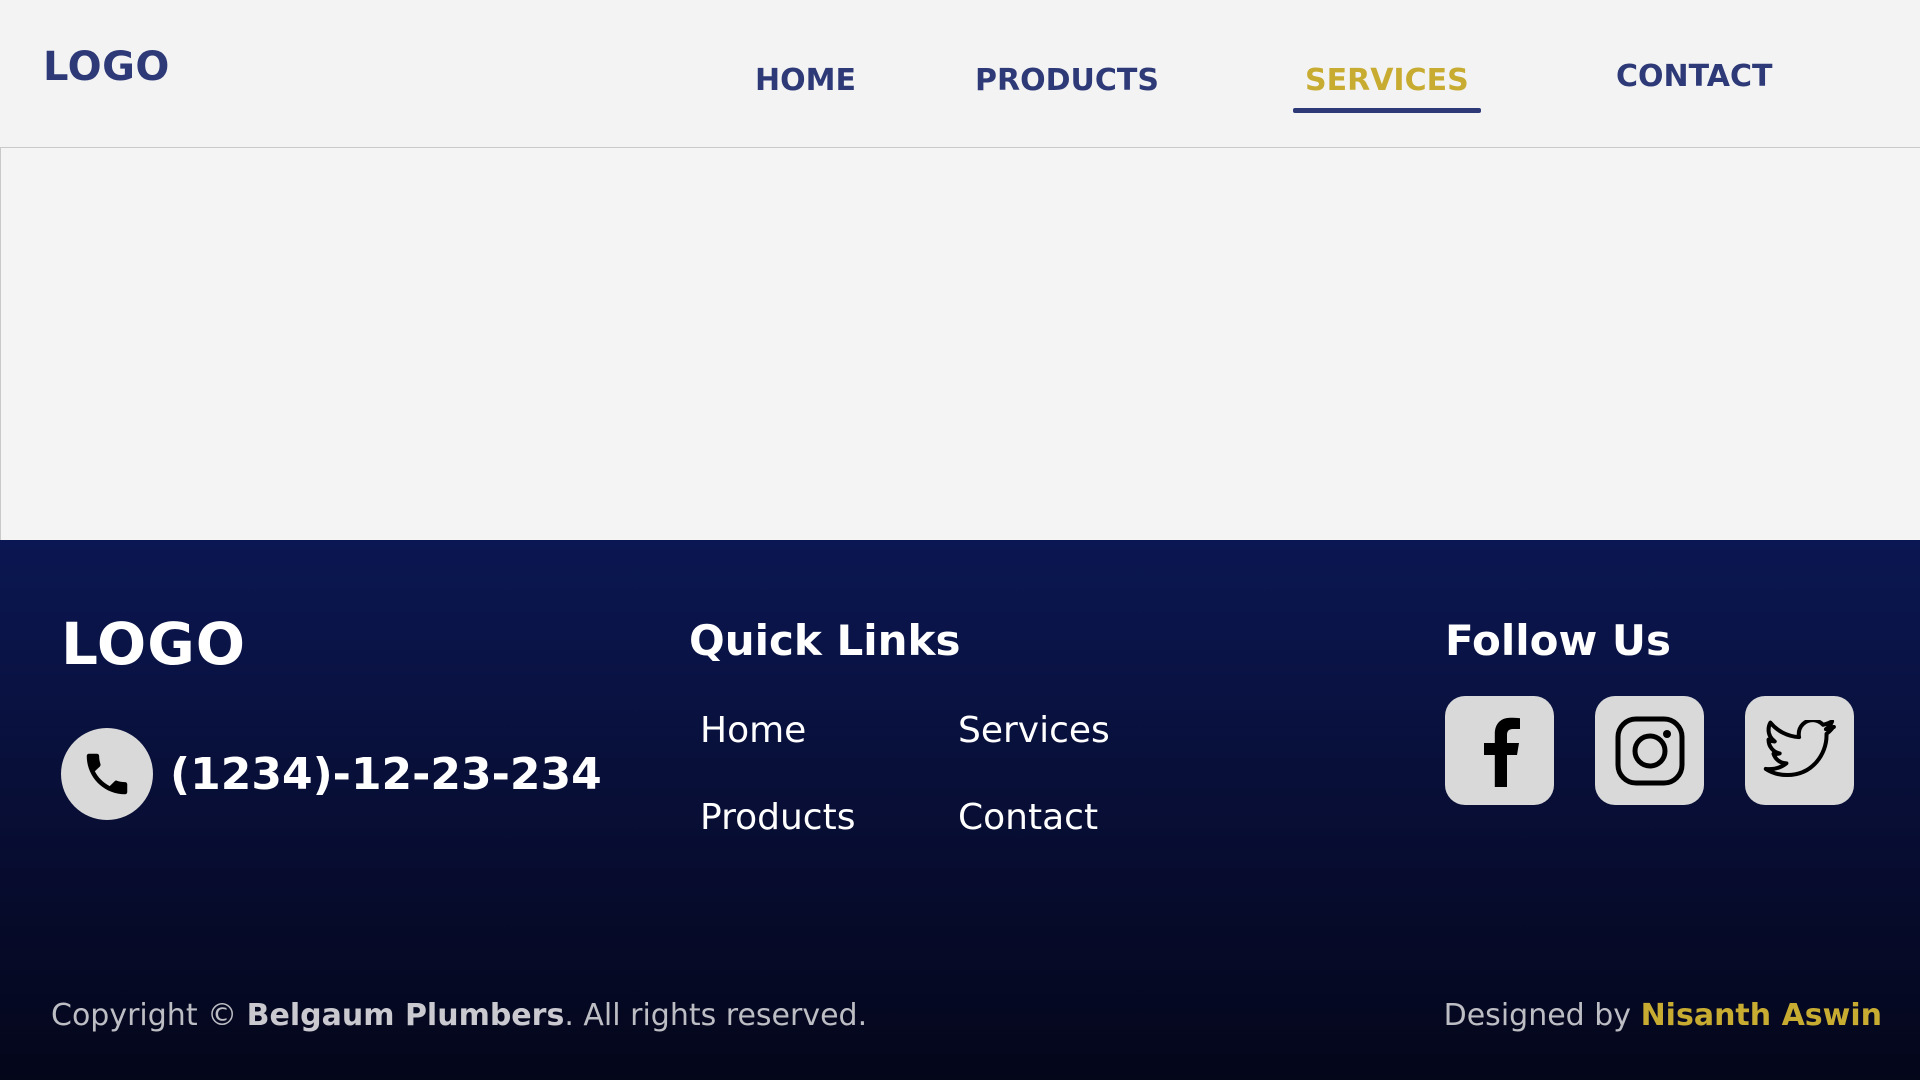 Image resolution: width=1920 pixels, height=1080 pixels. I want to click on designer-credit-prefix: Designed by, so click(1542, 1015).